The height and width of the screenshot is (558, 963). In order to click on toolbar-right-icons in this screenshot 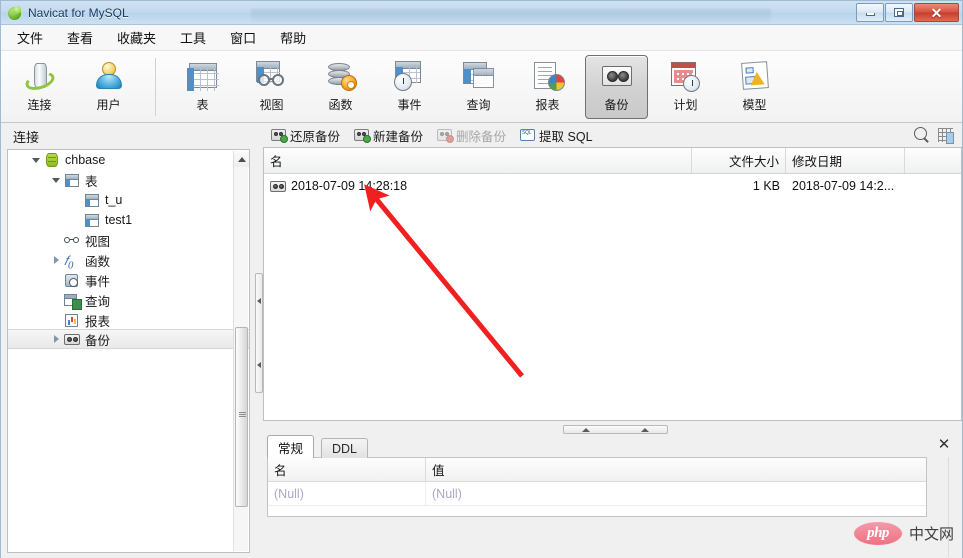, I will do `click(938, 135)`.